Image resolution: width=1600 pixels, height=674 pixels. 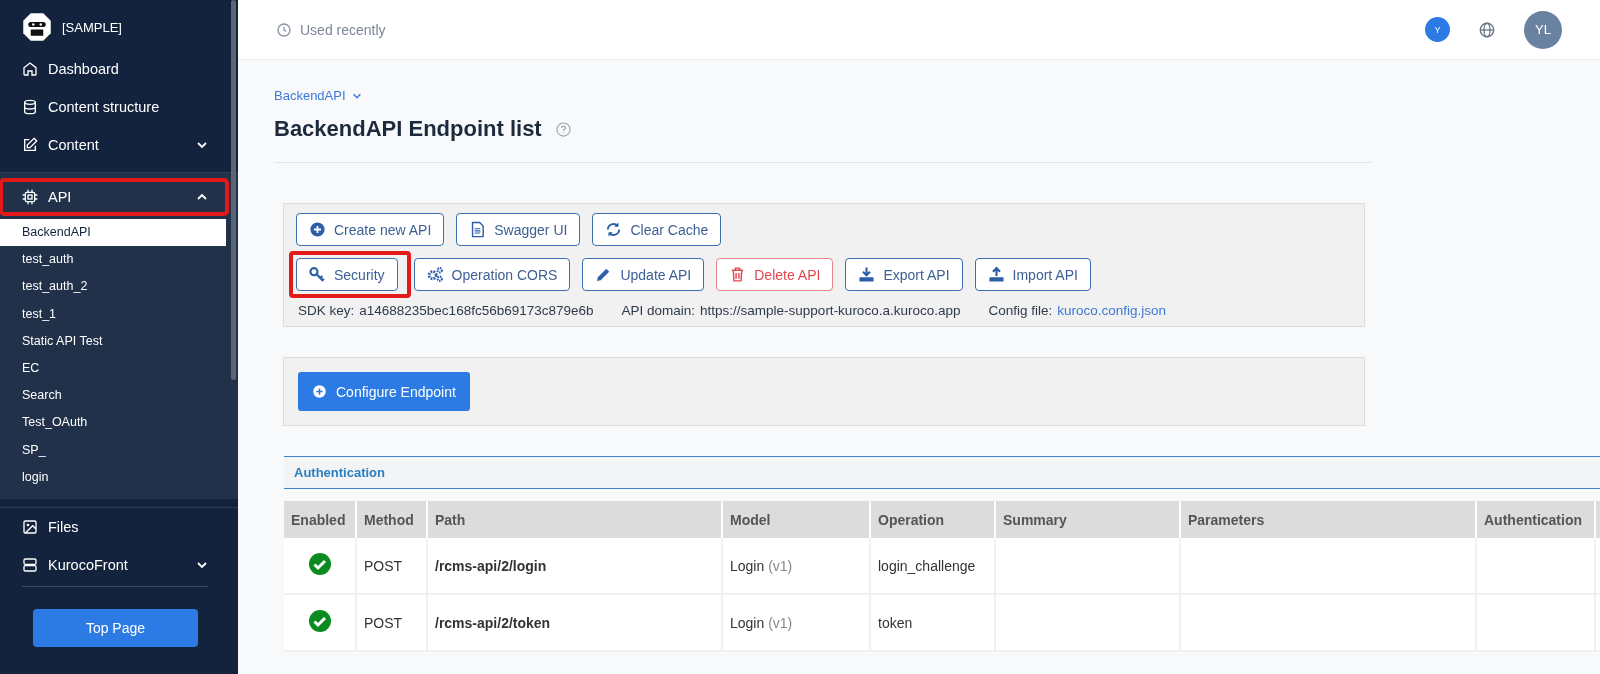 What do you see at coordinates (113, 368) in the screenshot?
I see `sub-nav-item: EC` at bounding box center [113, 368].